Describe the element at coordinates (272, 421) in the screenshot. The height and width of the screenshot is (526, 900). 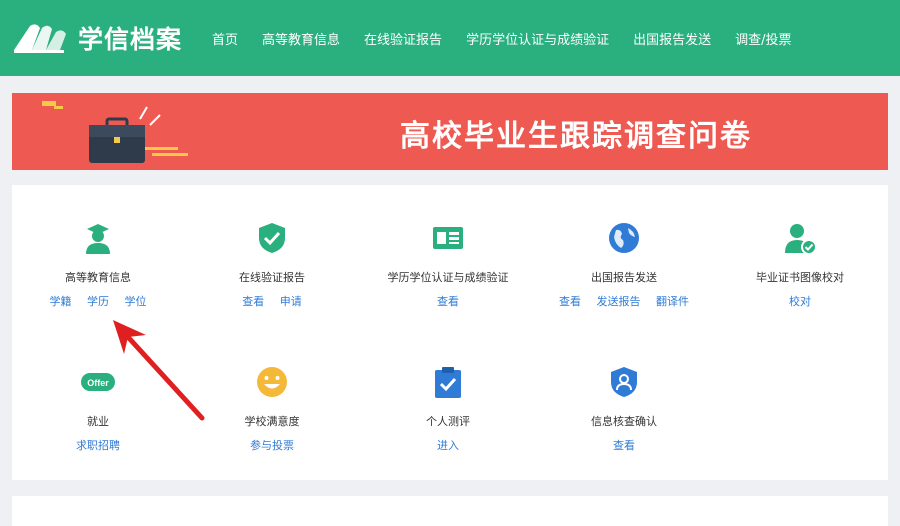
I see `service-name: 学校满意度` at that location.